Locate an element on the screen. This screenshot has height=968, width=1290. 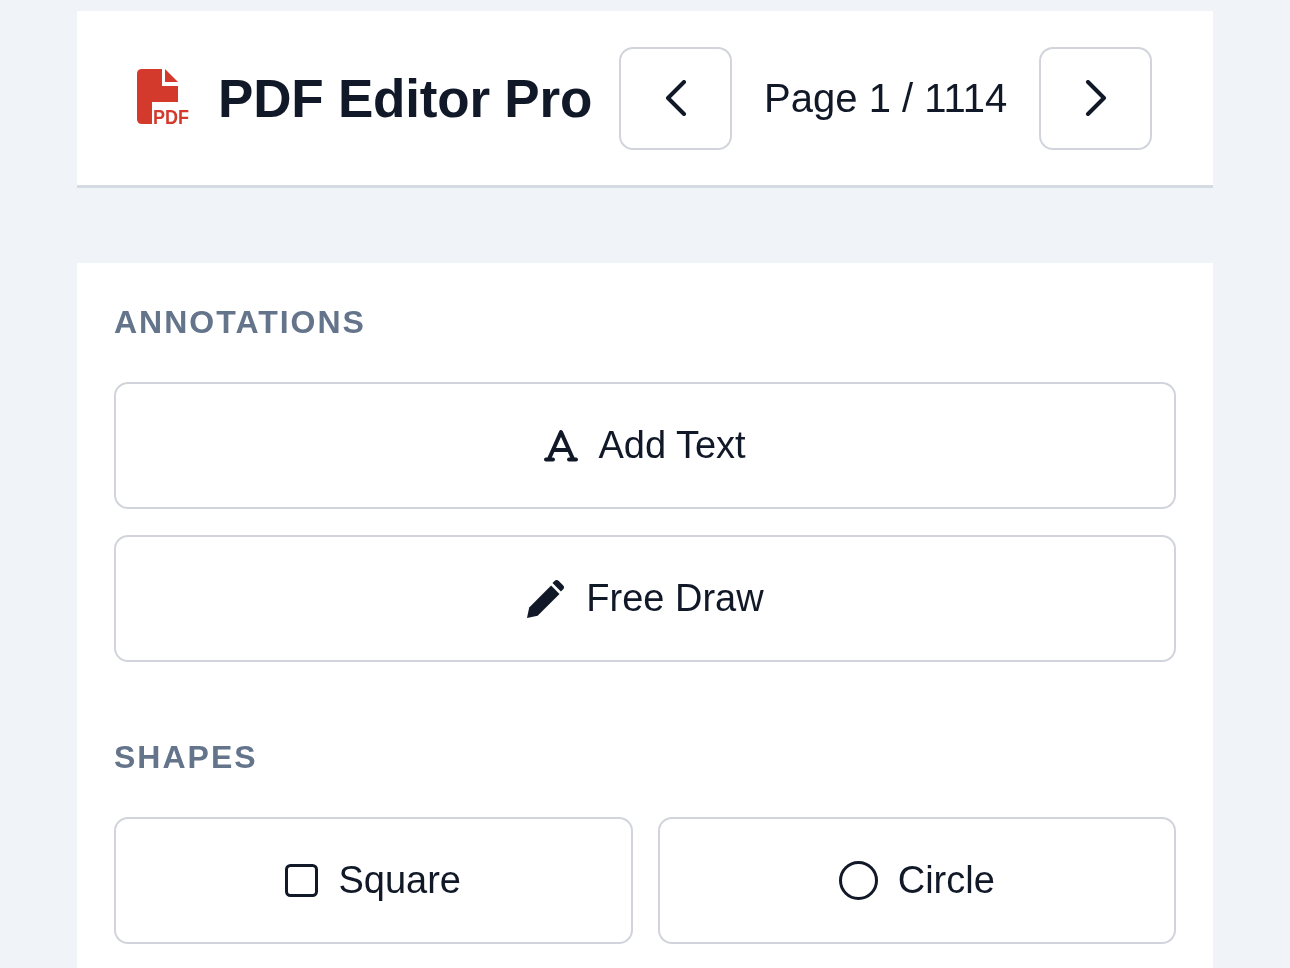
tool-button: Free Draw is located at coordinates (645, 598).